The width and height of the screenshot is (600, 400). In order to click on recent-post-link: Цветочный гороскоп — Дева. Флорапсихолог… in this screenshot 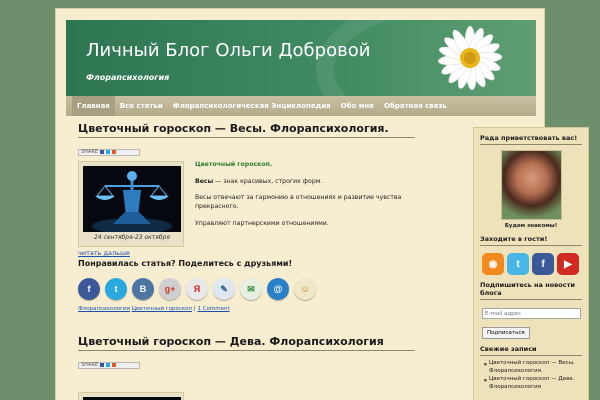, I will do `click(533, 384)`.